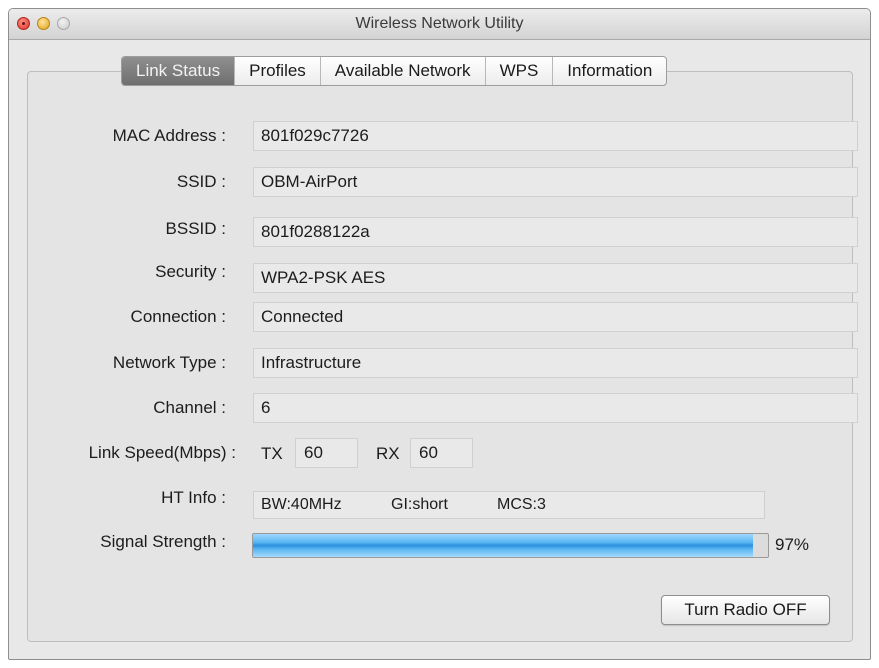 Image resolution: width=879 pixels, height=668 pixels. I want to click on ssid-field: OBM-AirPort, so click(555, 182).